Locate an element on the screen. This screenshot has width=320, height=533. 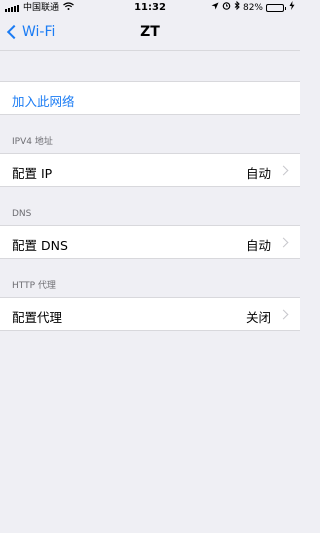
location-arrow-icon is located at coordinates (215, 8).